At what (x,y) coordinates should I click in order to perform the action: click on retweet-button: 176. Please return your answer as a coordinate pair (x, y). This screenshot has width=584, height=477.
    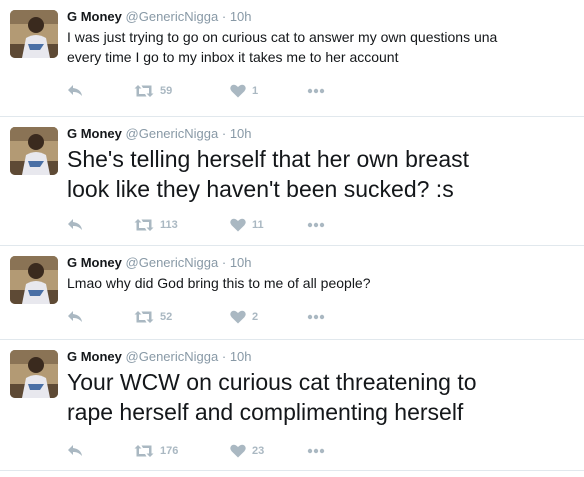
    Looking at the image, I should click on (156, 451).